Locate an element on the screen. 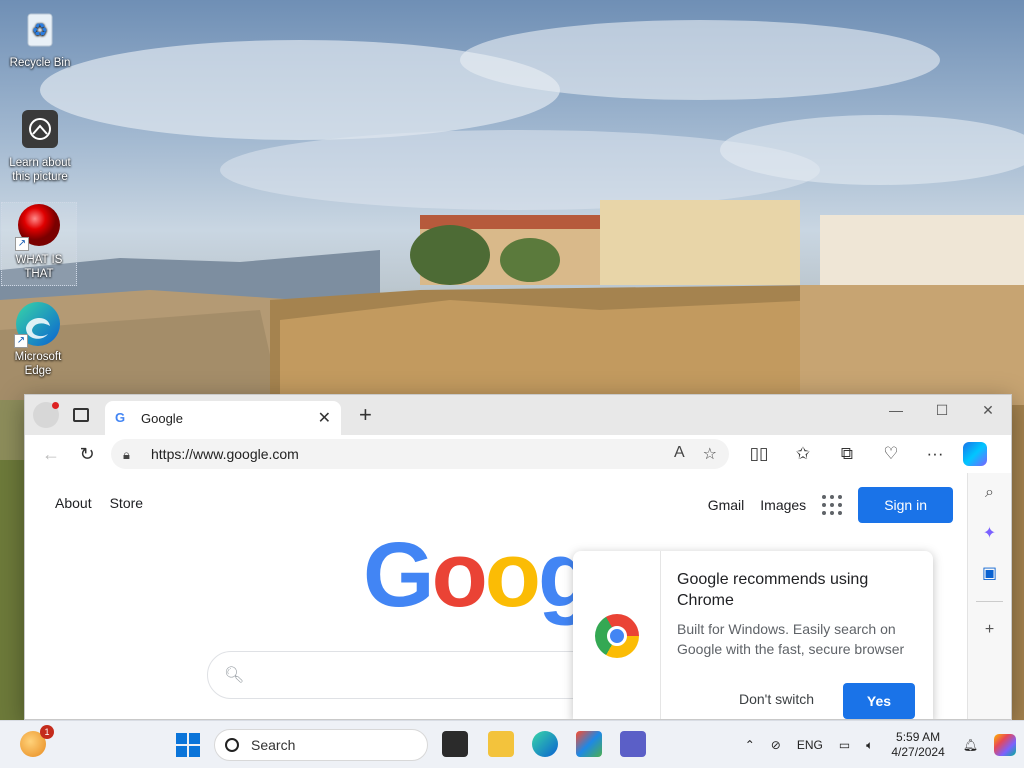 The image size is (1024, 768). sidebar-divider is located at coordinates (989, 601).